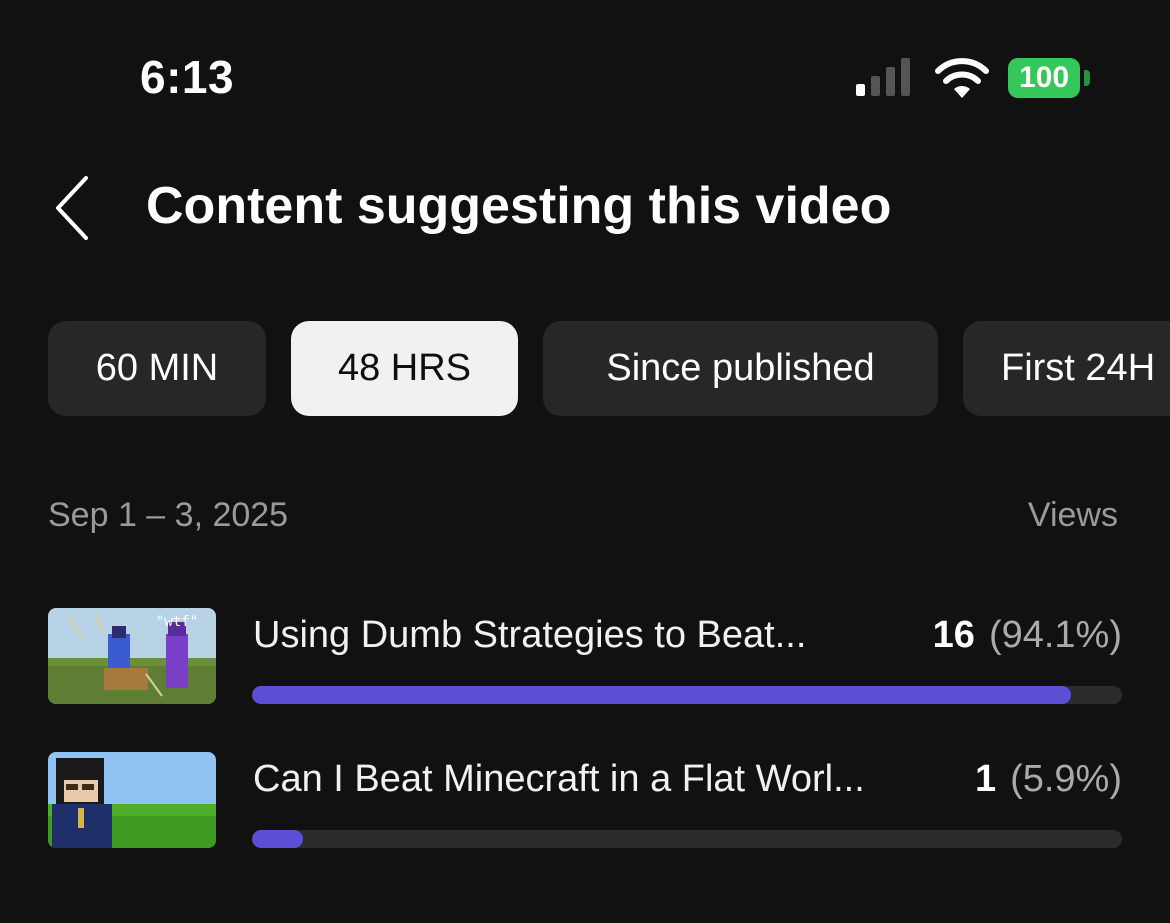 This screenshot has width=1170, height=923. What do you see at coordinates (985, 779) in the screenshot?
I see `views-count: 1` at bounding box center [985, 779].